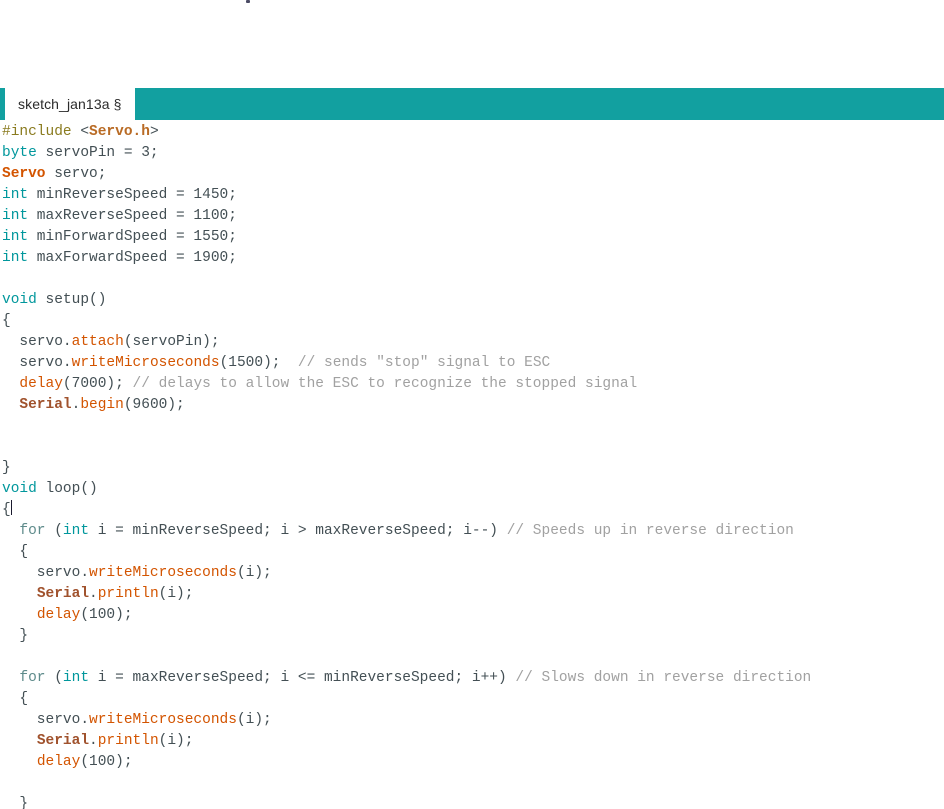 The width and height of the screenshot is (944, 809). Describe the element at coordinates (2, 104) in the screenshot. I see `tab-active-accent-bar` at that location.